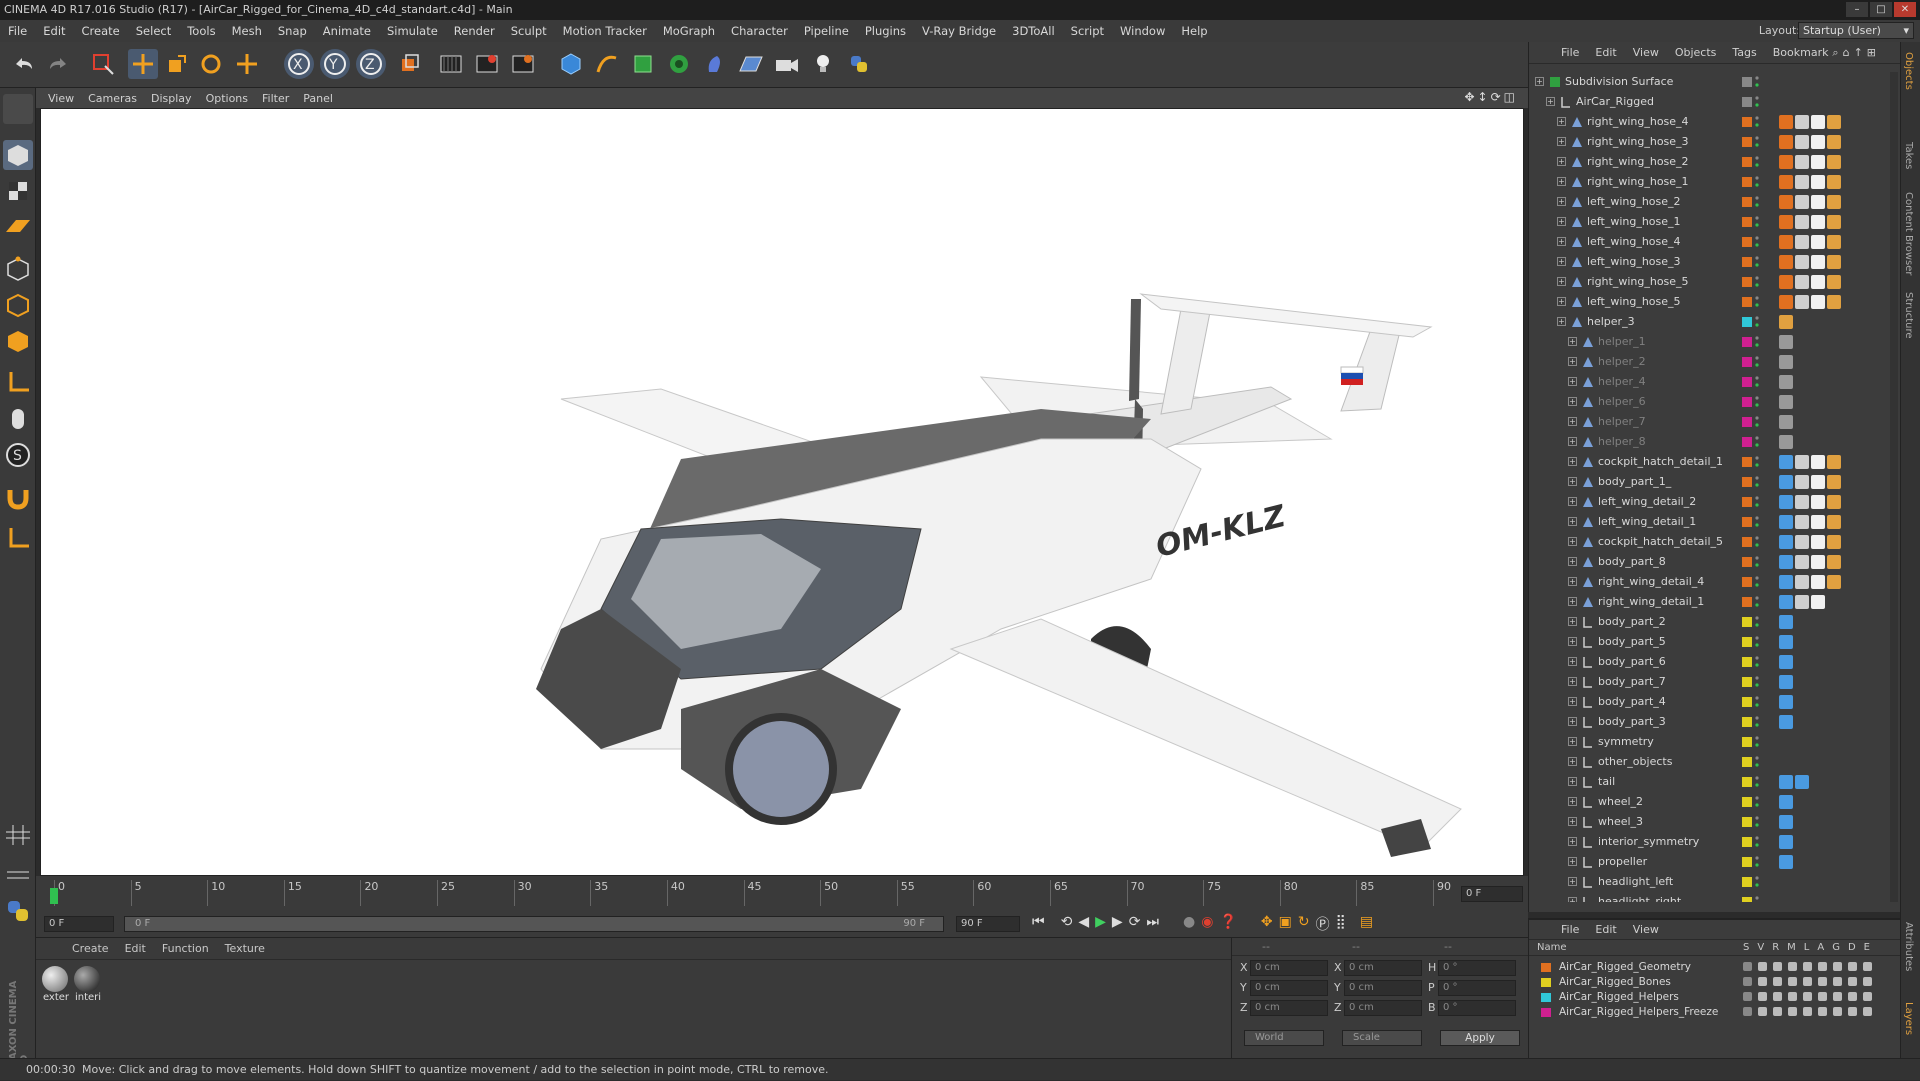 Image resolution: width=1920 pixels, height=1081 pixels. I want to click on tweak-mode-icon, so click(18, 419).